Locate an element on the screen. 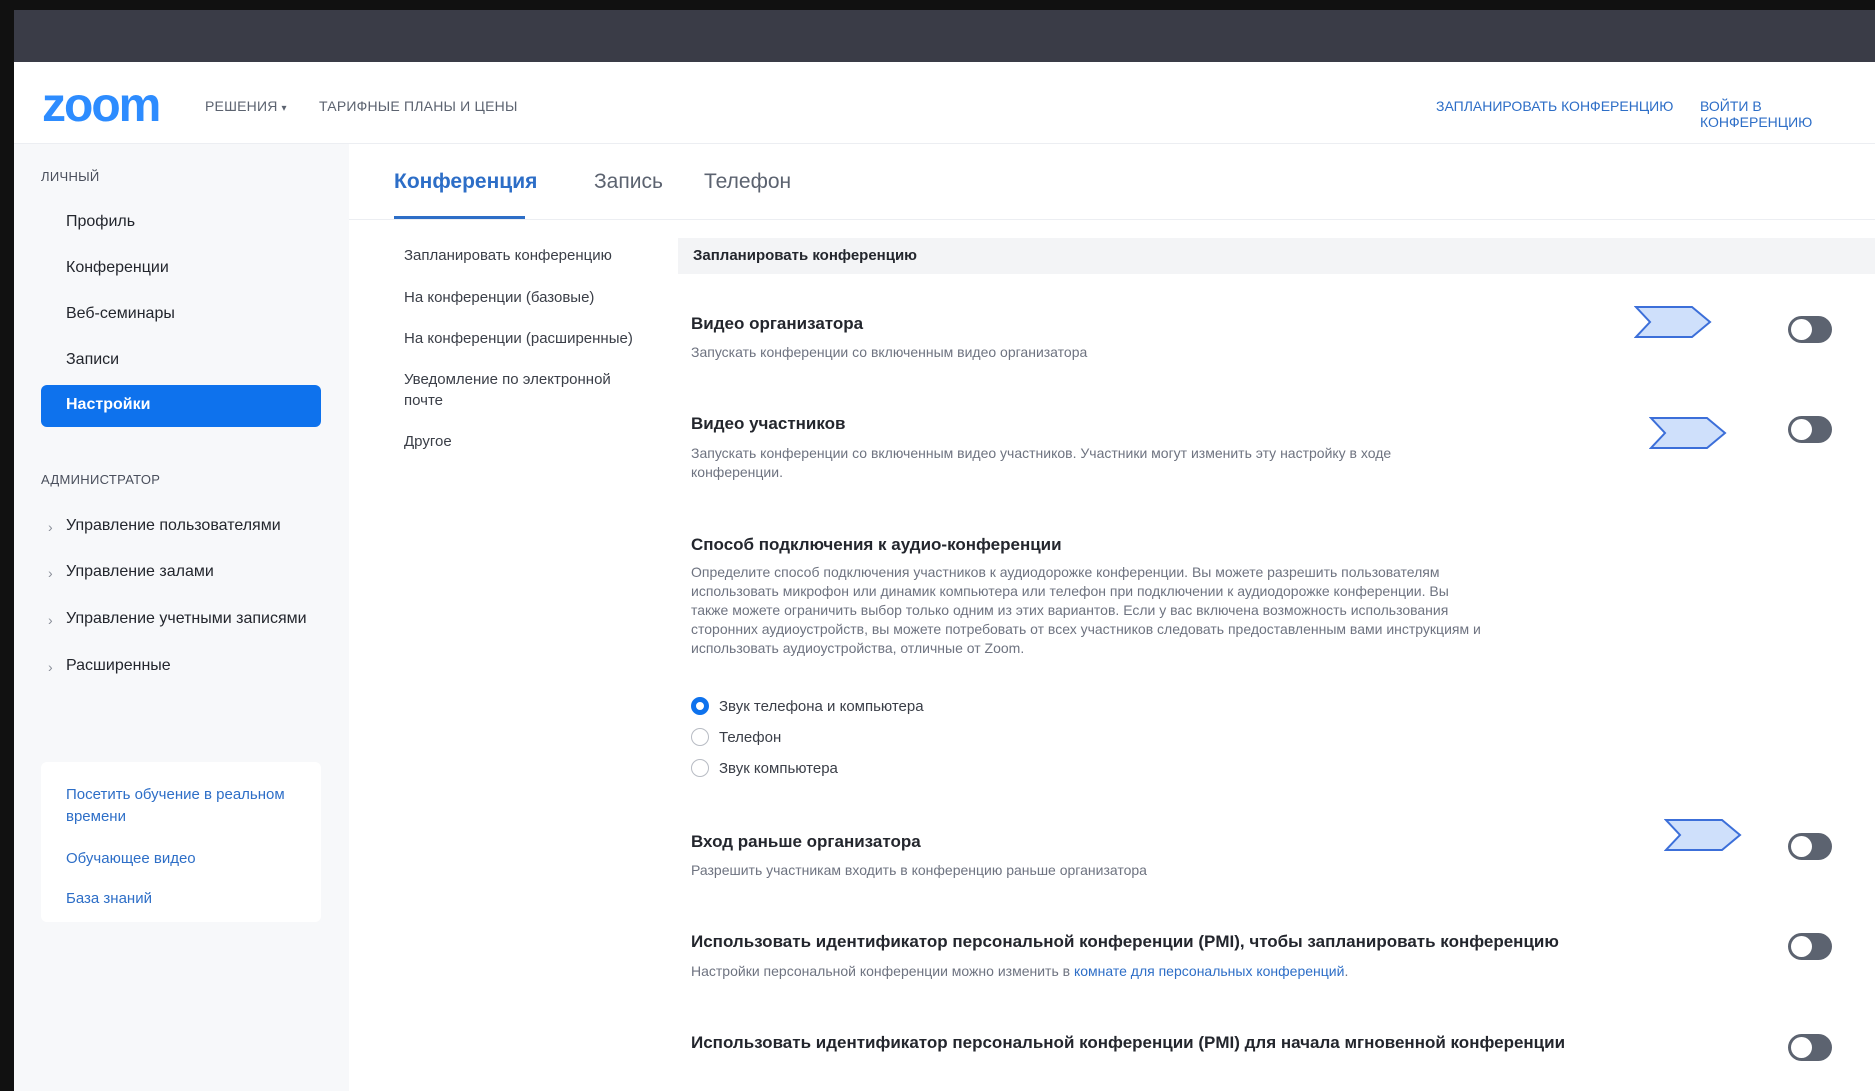 Image resolution: width=1875 pixels, height=1091 pixels. subnav-in-meeting-basic: На конференции (базовые) is located at coordinates (524, 297).